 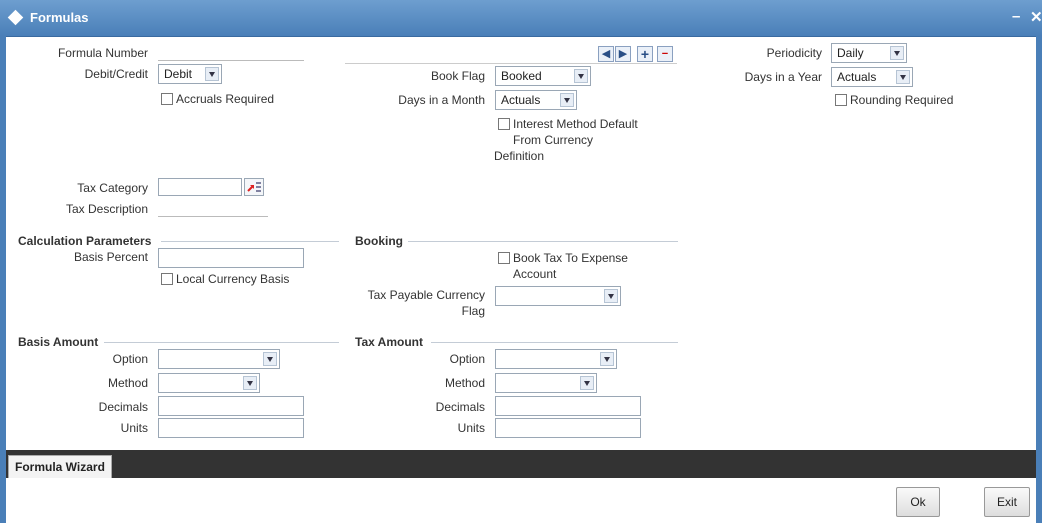 What do you see at coordinates (59, 17) in the screenshot?
I see `window-title: Formulas` at bounding box center [59, 17].